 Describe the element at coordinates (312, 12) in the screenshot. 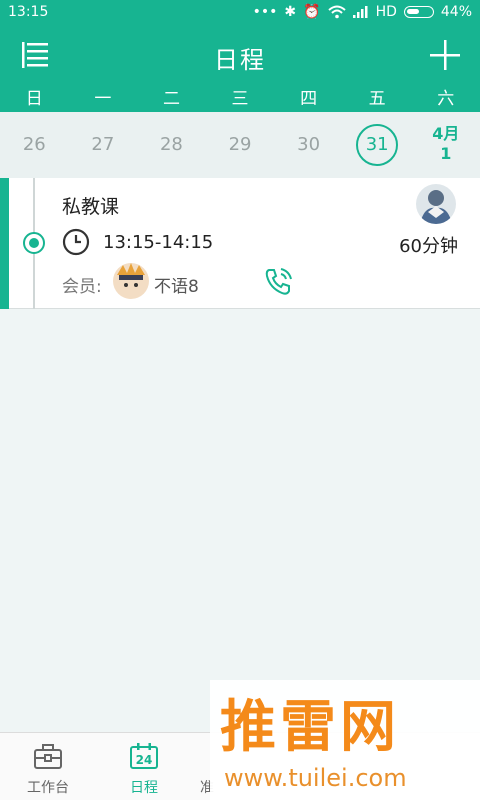

I see `alarm-icon: ⏰` at that location.